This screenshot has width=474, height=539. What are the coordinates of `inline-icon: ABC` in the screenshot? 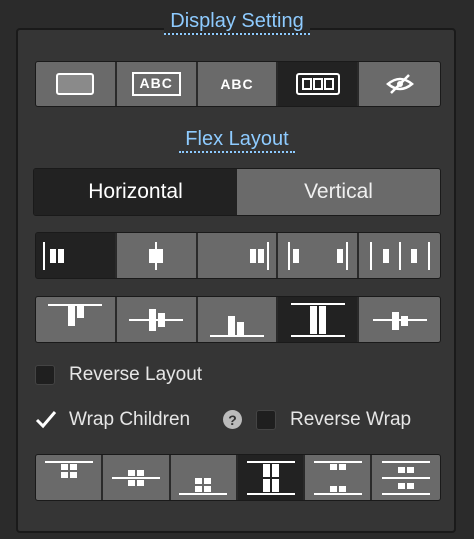 It's located at (237, 84).